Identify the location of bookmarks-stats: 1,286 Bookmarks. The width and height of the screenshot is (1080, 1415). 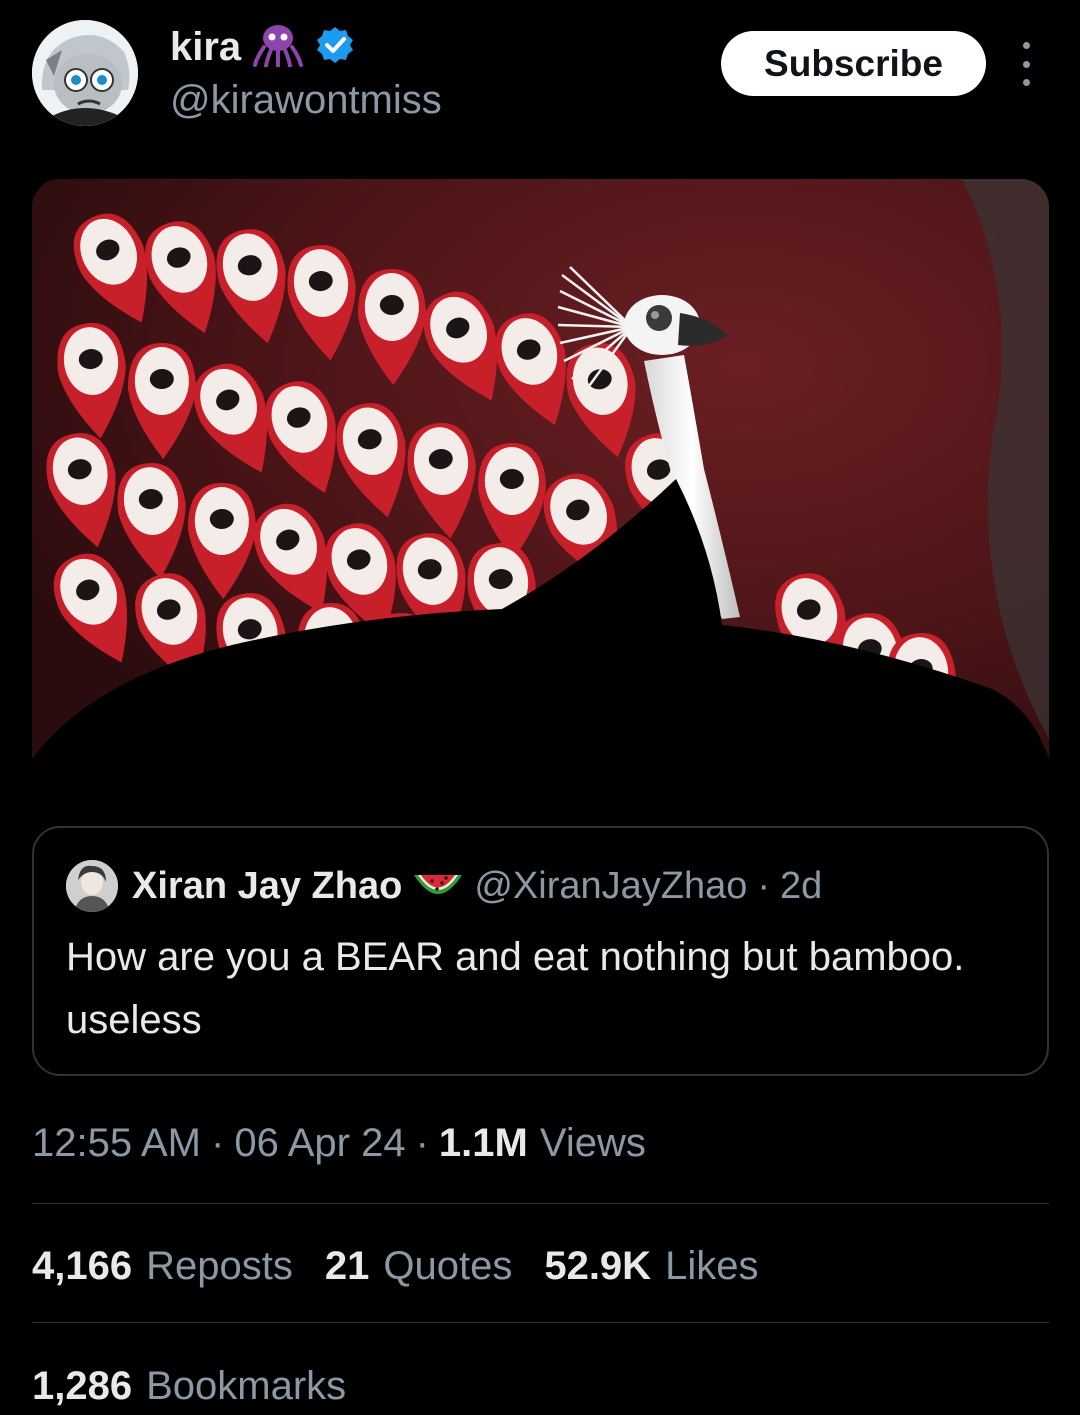
(205, 1386).